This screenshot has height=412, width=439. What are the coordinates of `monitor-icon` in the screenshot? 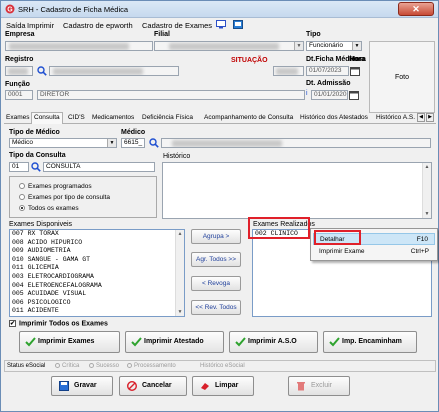 It's located at (221, 24).